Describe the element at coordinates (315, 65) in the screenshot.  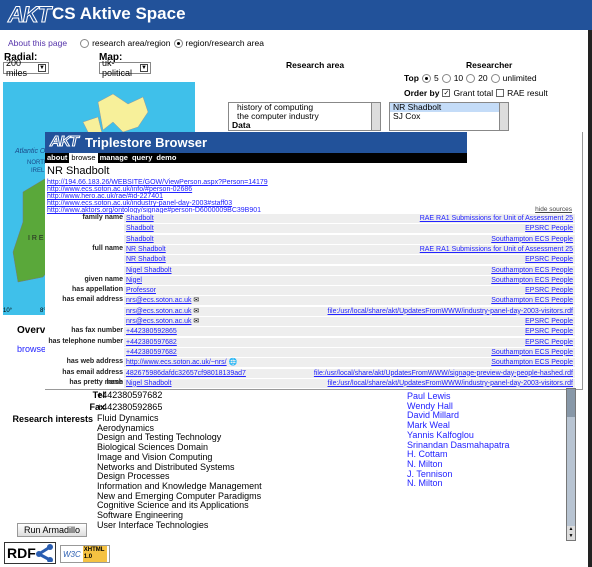
I see `research-area-heading: Research area` at that location.